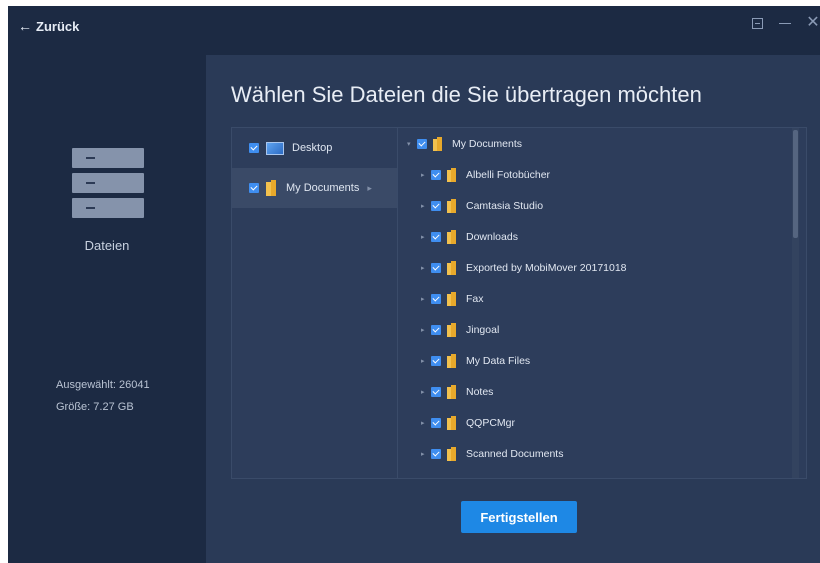 This screenshot has height=563, width=820. What do you see at coordinates (414, 27) in the screenshot?
I see `title-bar: ← Zurück ✕` at bounding box center [414, 27].